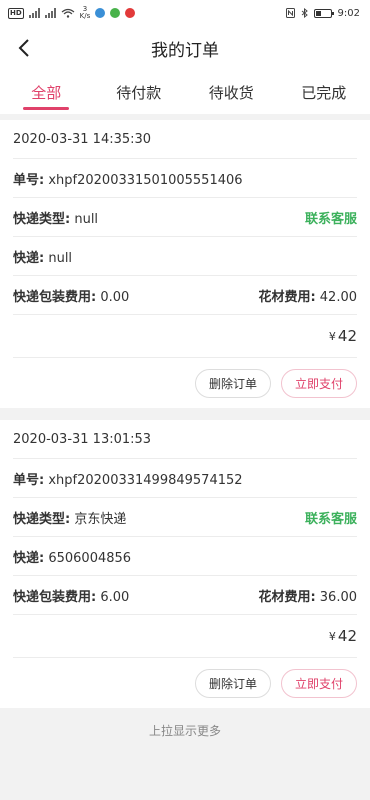 The image size is (370, 800). Describe the element at coordinates (231, 92) in the screenshot. I see `tab-pending-receipt: 待收货` at that location.